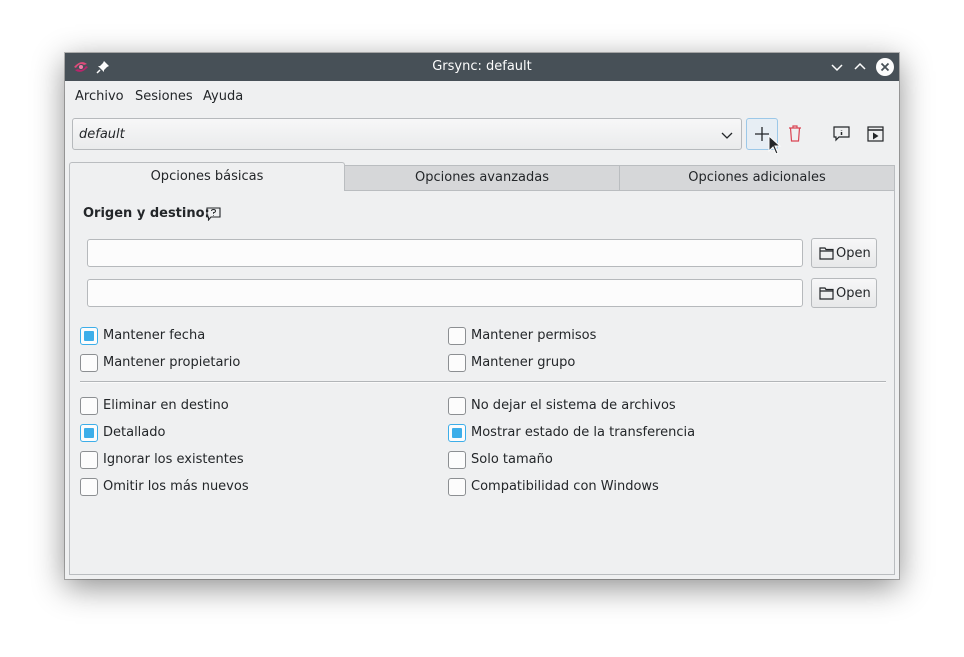 This screenshot has height=657, width=964. I want to click on tab-opciones-basicas: Opciones básicas, so click(207, 176).